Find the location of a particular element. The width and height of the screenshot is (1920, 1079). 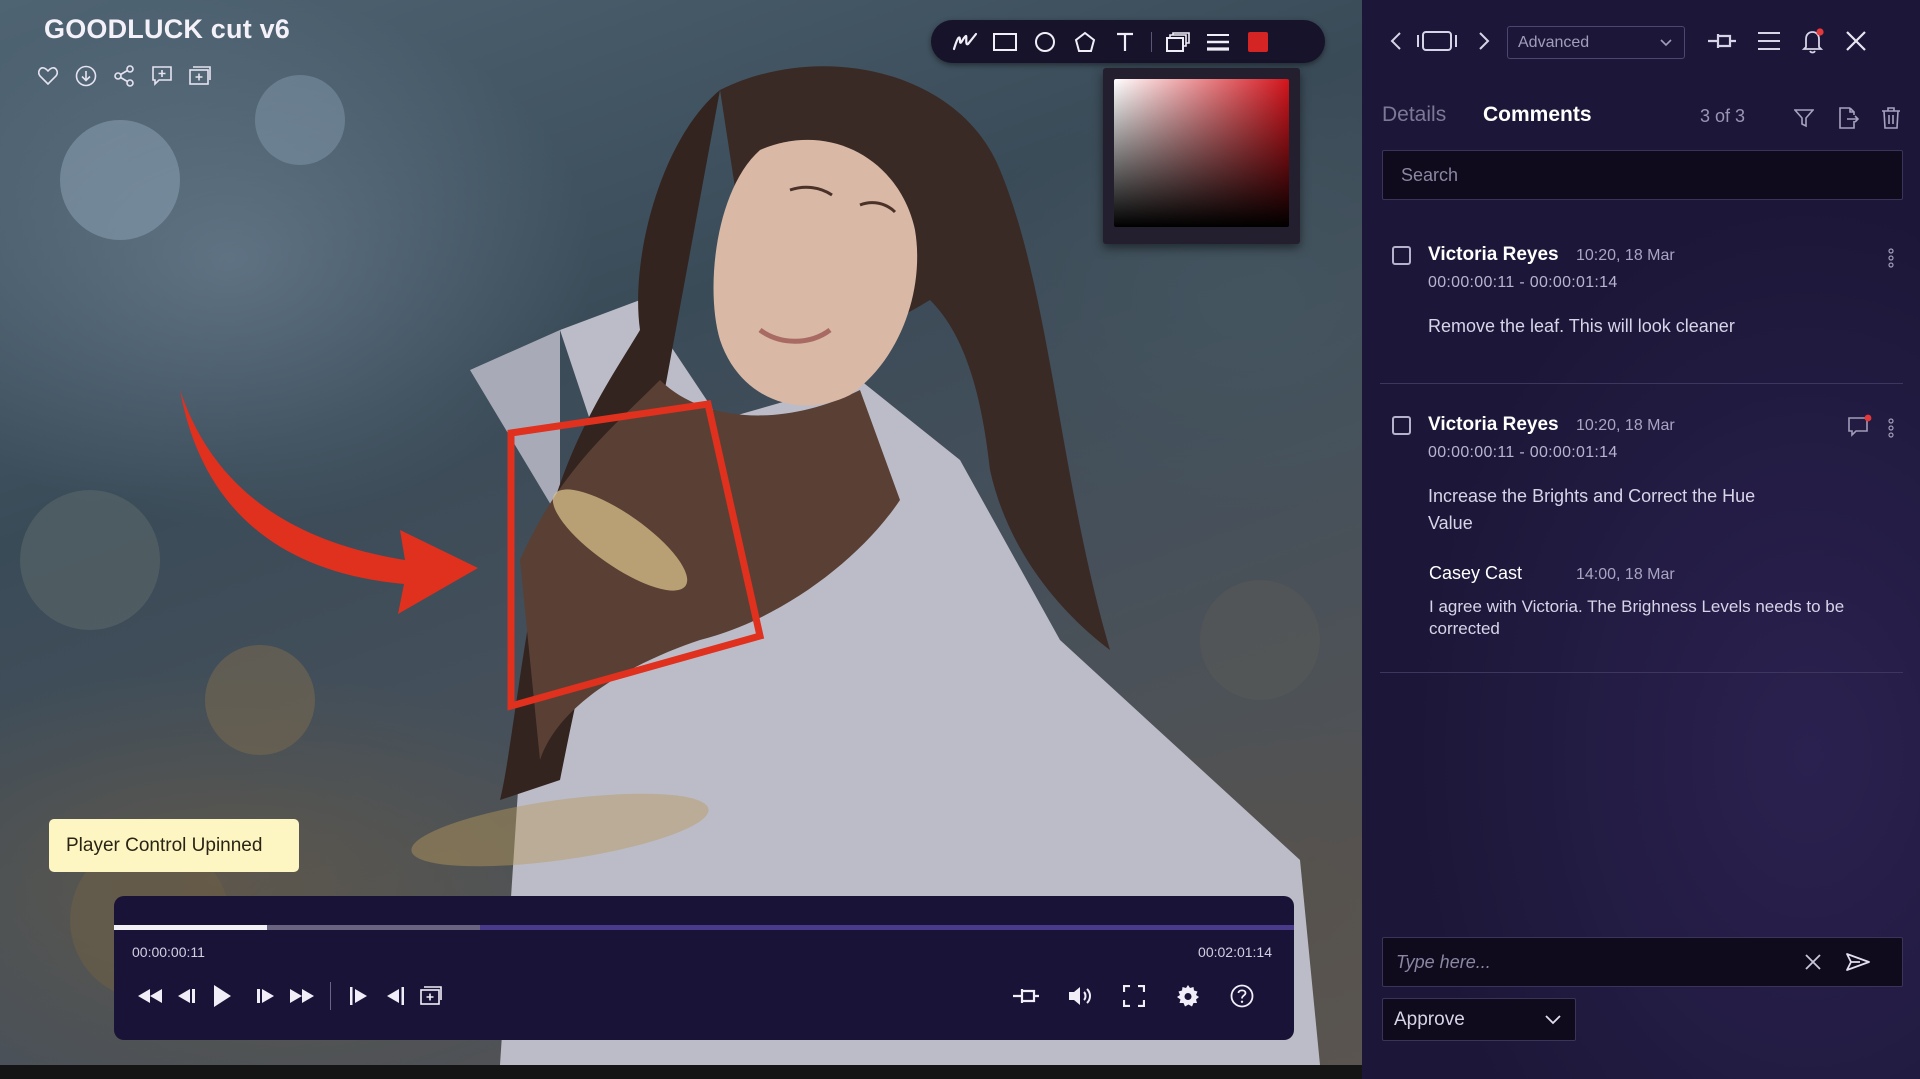

mark-in-icon is located at coordinates (359, 996).